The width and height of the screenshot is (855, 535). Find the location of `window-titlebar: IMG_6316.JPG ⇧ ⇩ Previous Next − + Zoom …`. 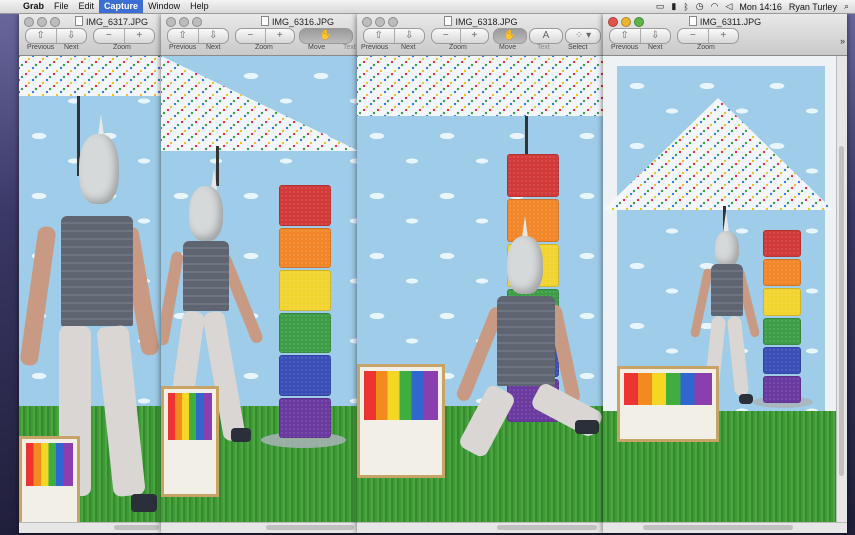

window-titlebar: IMG_6316.JPG ⇧ ⇩ Previous Next − + Zoom … is located at coordinates (260, 35).